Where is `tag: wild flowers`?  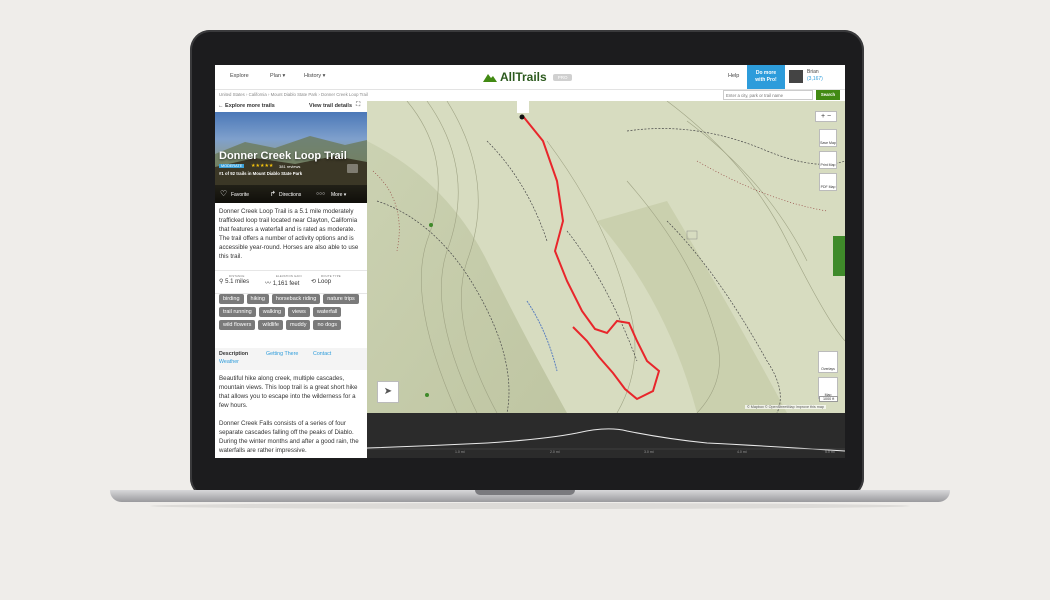
tag: wild flowers is located at coordinates (237, 325).